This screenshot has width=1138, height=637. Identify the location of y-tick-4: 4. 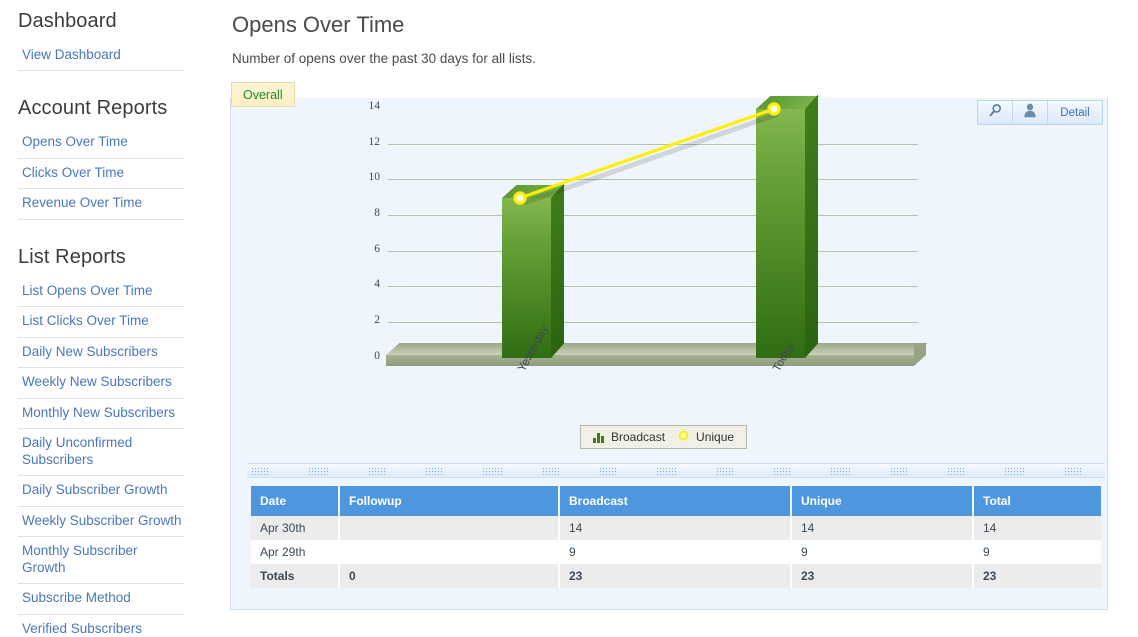
(377, 284).